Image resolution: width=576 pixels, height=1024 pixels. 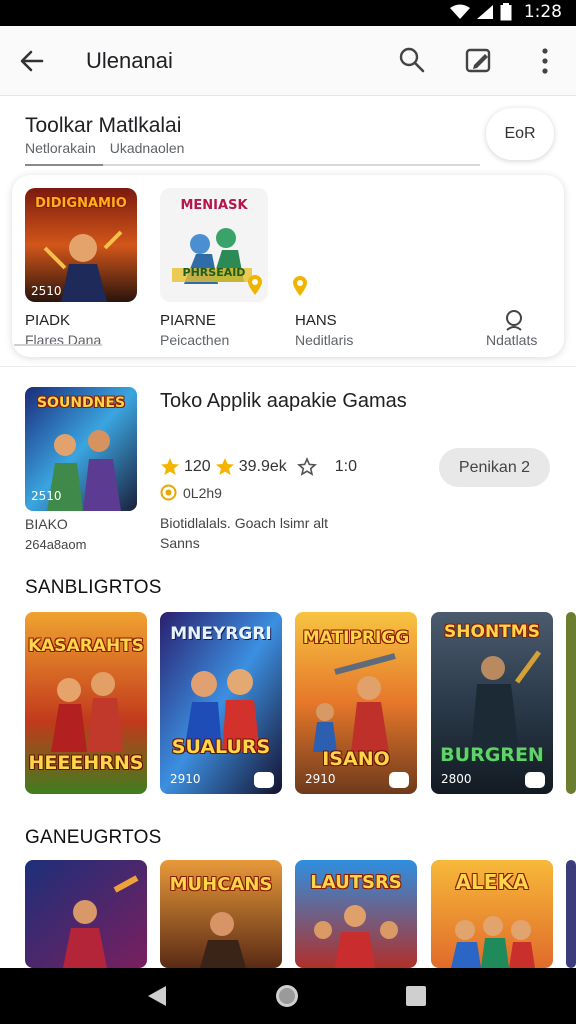 What do you see at coordinates (81, 245) in the screenshot?
I see `featured-thumb-1: DIDIGNAMIO 2510` at bounding box center [81, 245].